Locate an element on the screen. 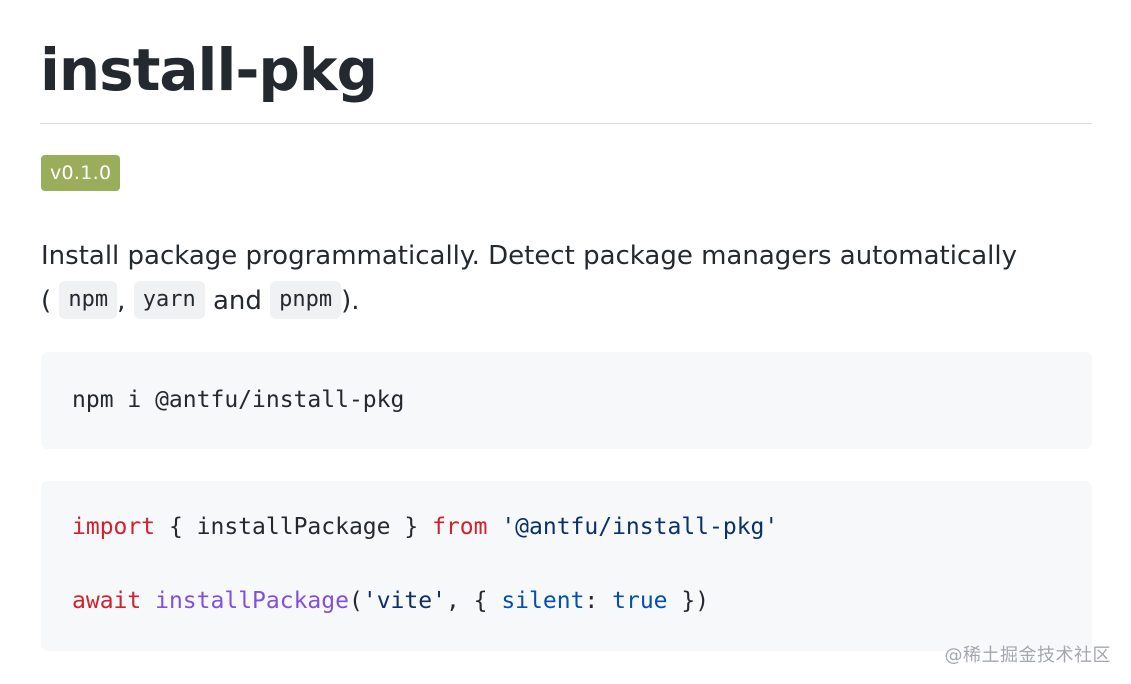  install-command-block: npm i @antfu/install-pkg is located at coordinates (566, 400).